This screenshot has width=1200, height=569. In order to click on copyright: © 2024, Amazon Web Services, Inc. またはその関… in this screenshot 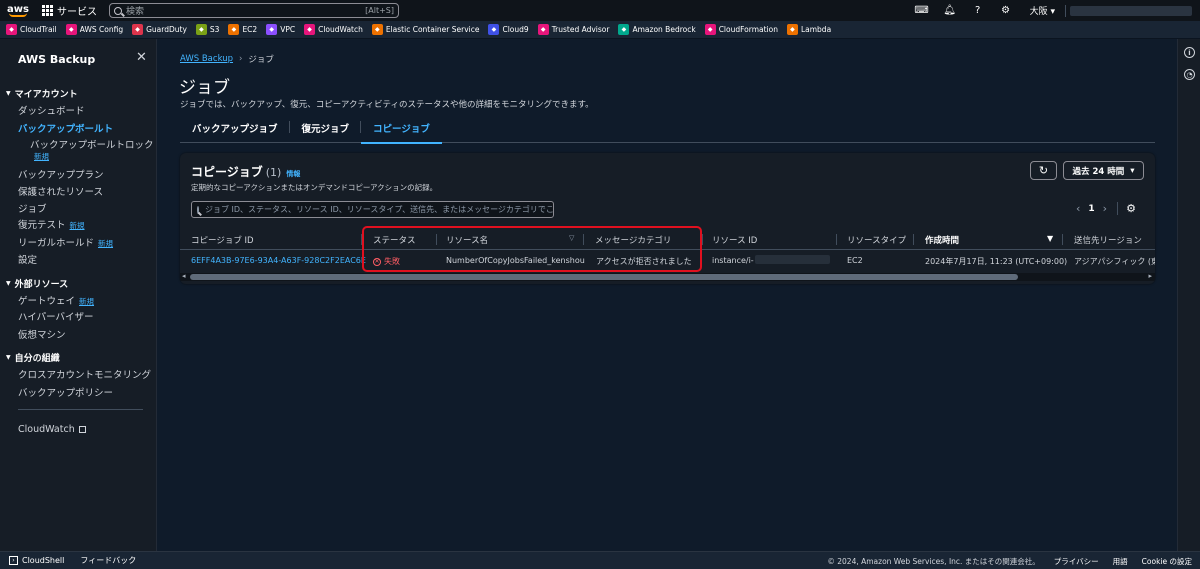, I will do `click(933, 561)`.